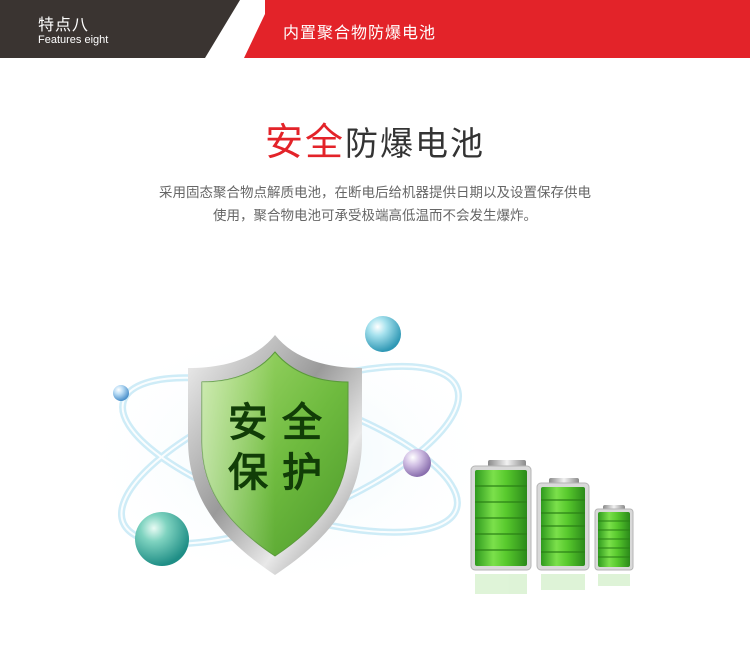 This screenshot has width=750, height=664. I want to click on feature-title: 内置聚合物防爆电池, so click(360, 32).